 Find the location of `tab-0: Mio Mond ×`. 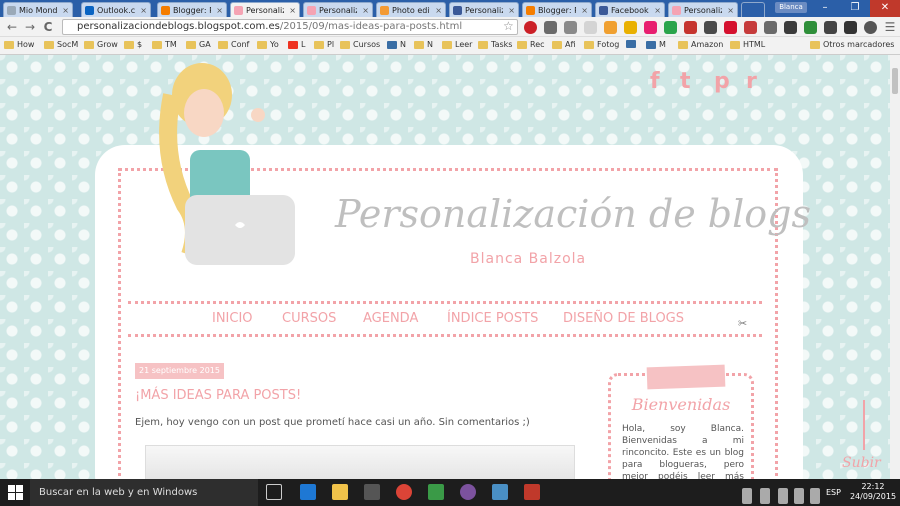

tab-0: Mio Mond × is located at coordinates (38, 9).